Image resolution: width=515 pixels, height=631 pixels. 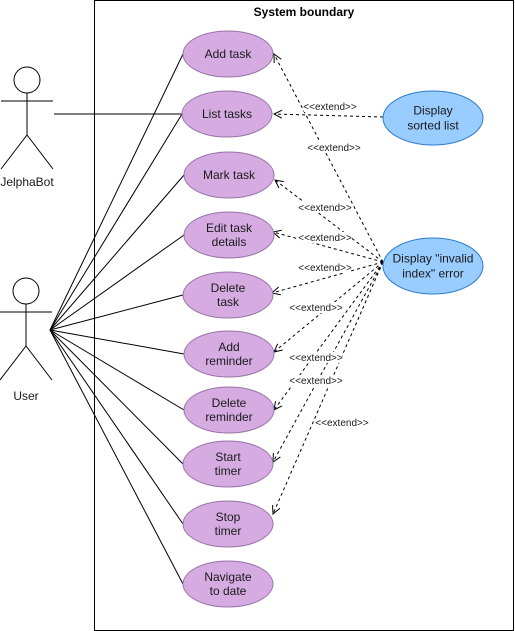 I want to click on extension-case-display-invalid-index-error: Display "invalidindex" error, so click(x=433, y=266).